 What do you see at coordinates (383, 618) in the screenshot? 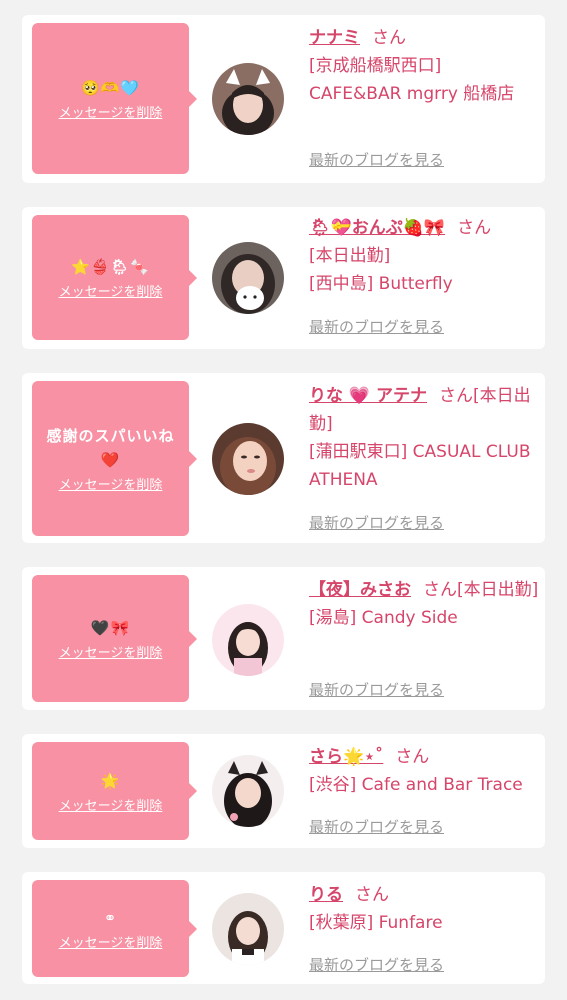
I see `shop-location: [湯島] Candy Side` at bounding box center [383, 618].